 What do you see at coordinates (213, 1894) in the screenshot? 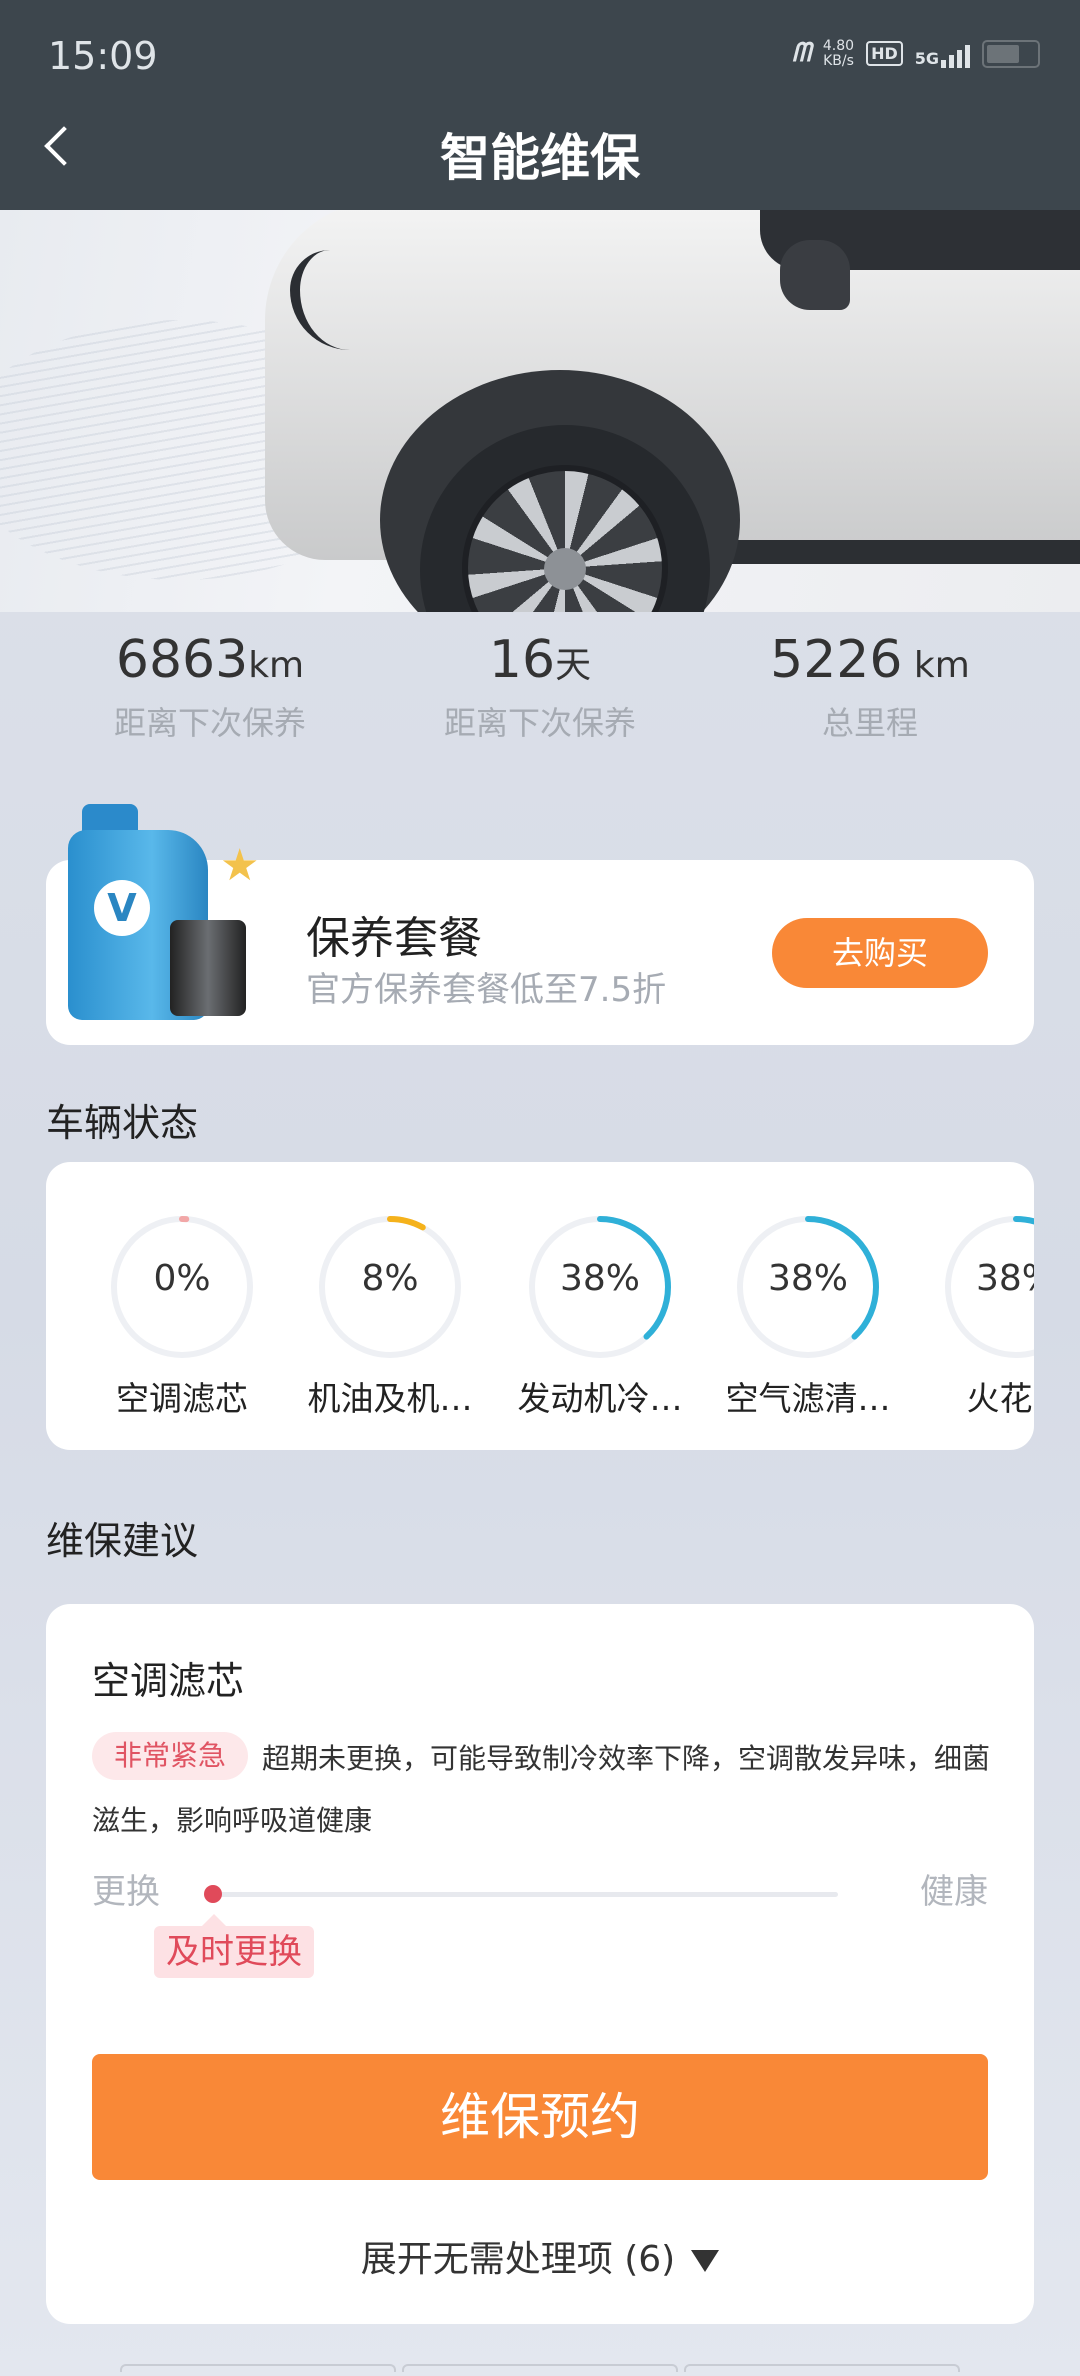
I see `health-indicator` at bounding box center [213, 1894].